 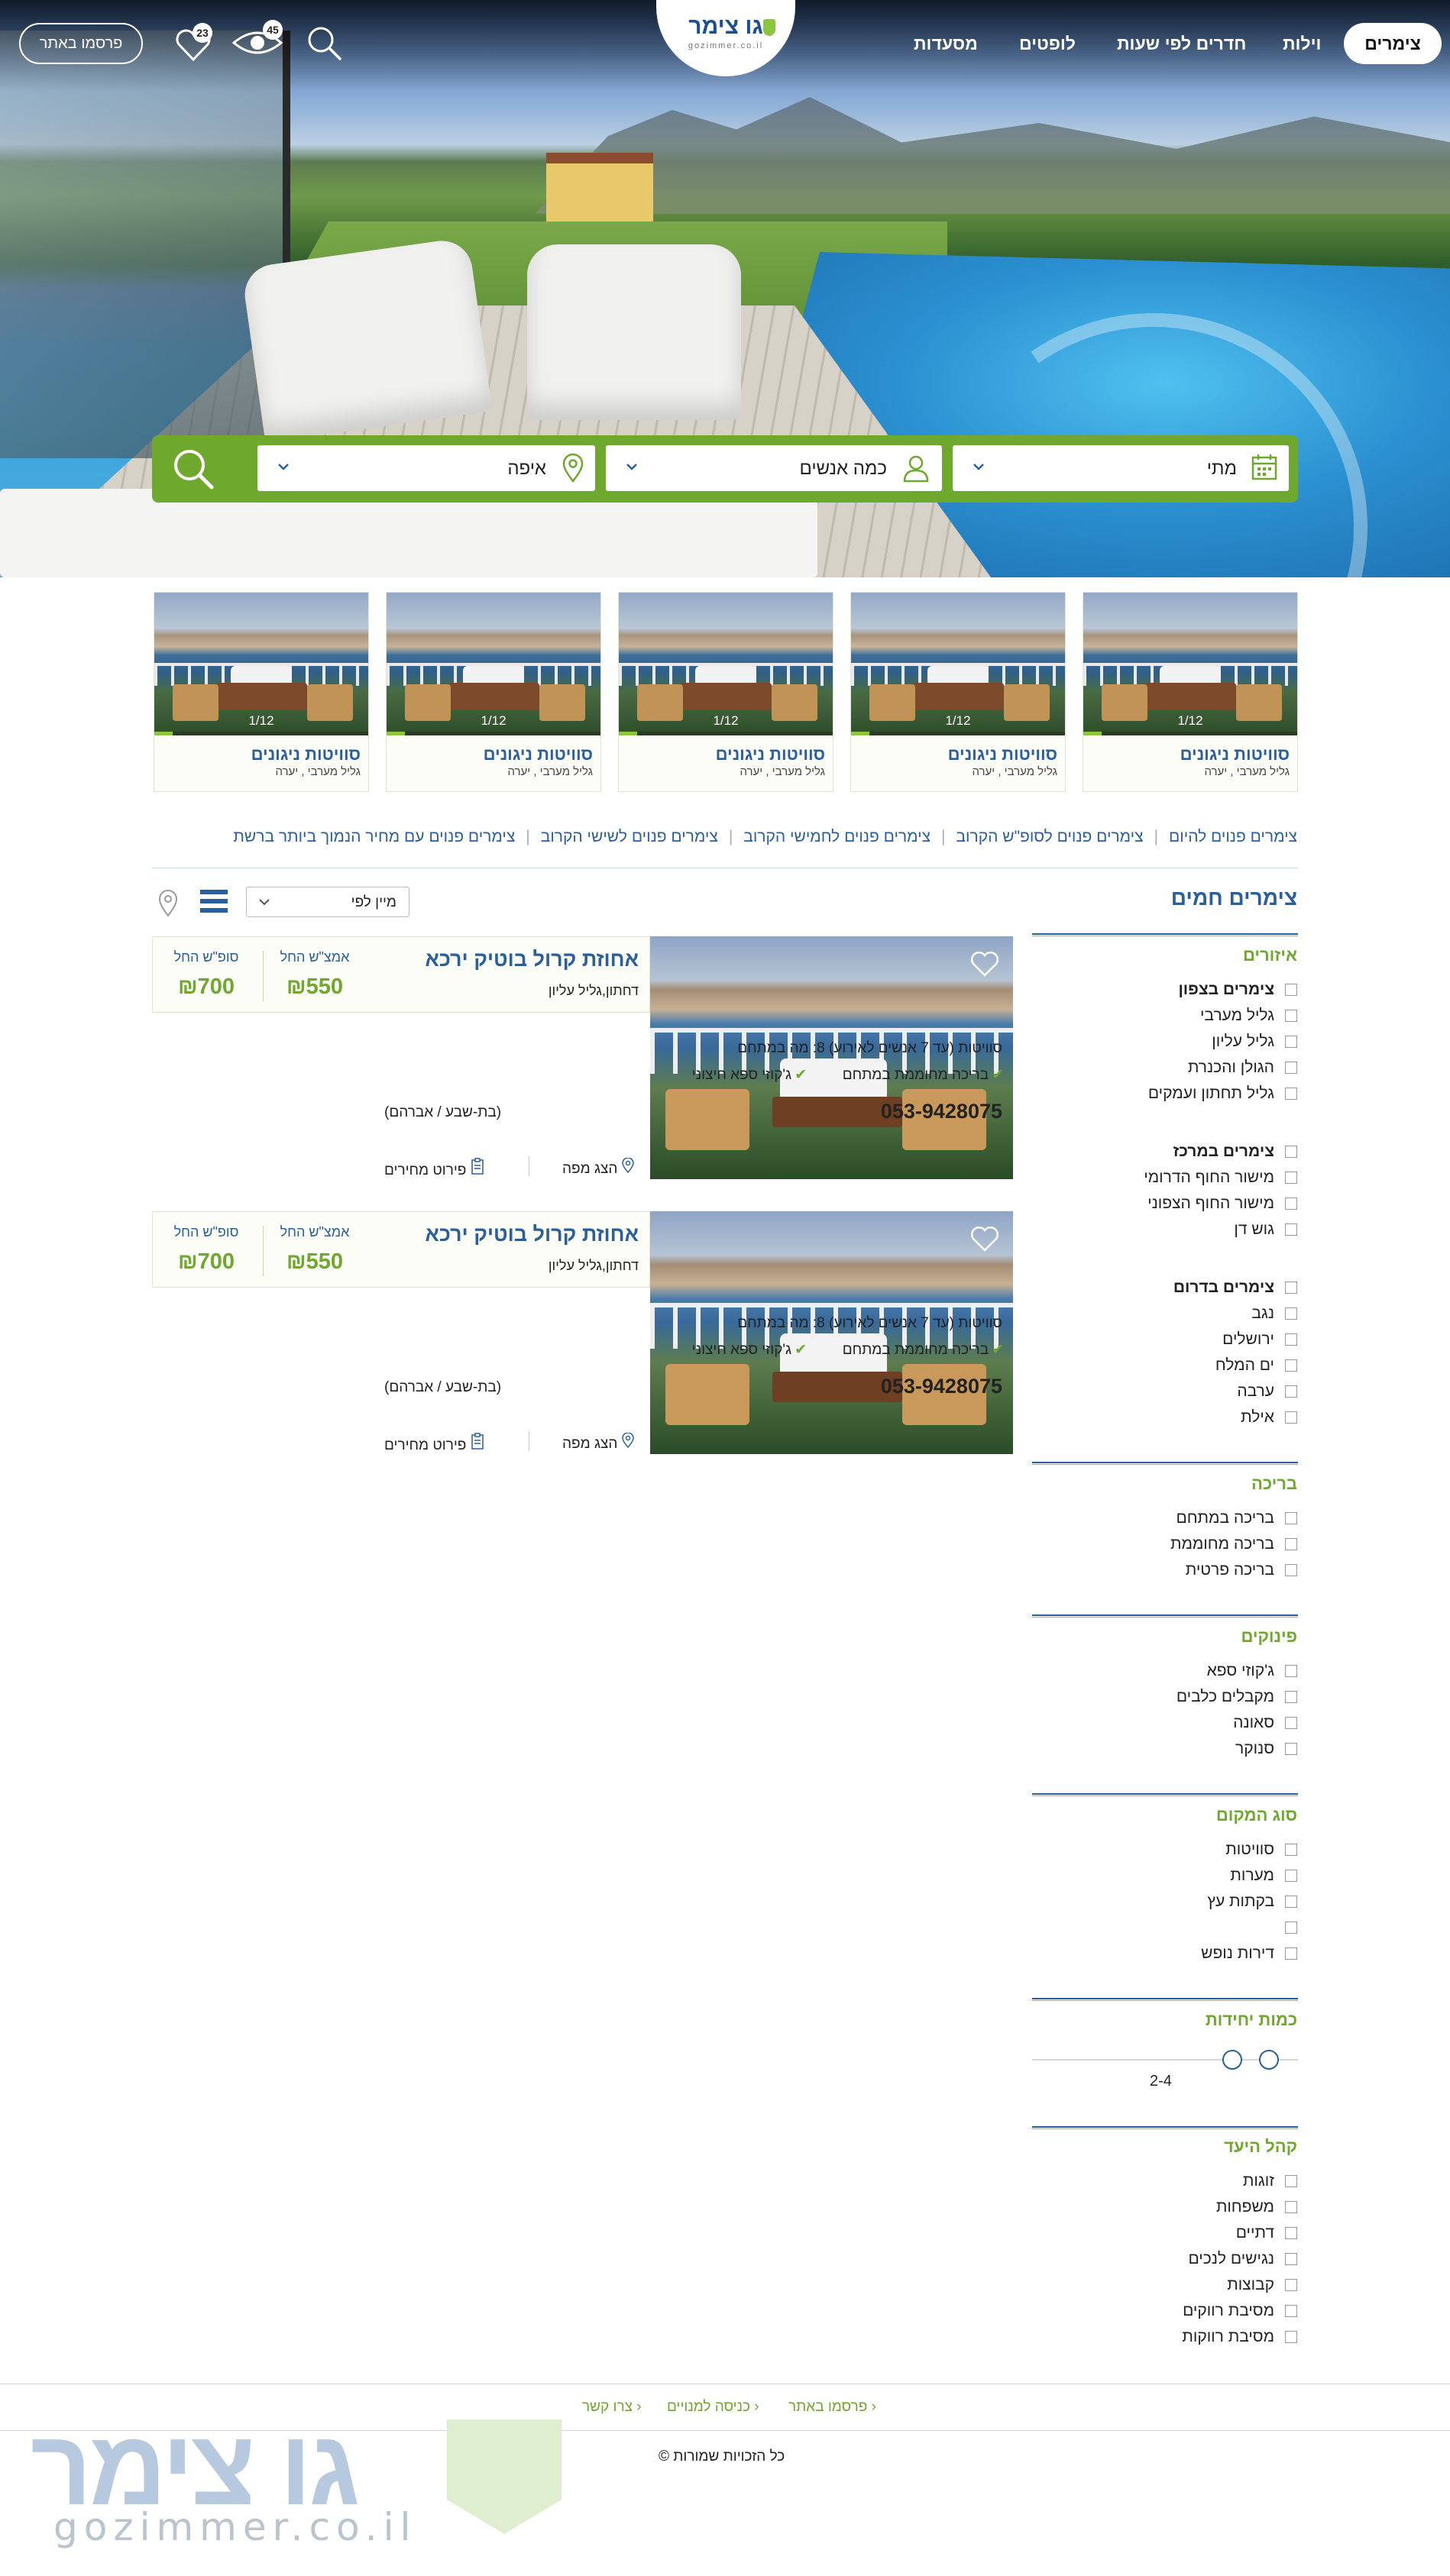 What do you see at coordinates (1259, 1341) in the screenshot?
I see `filter-option: ירושלים` at bounding box center [1259, 1341].